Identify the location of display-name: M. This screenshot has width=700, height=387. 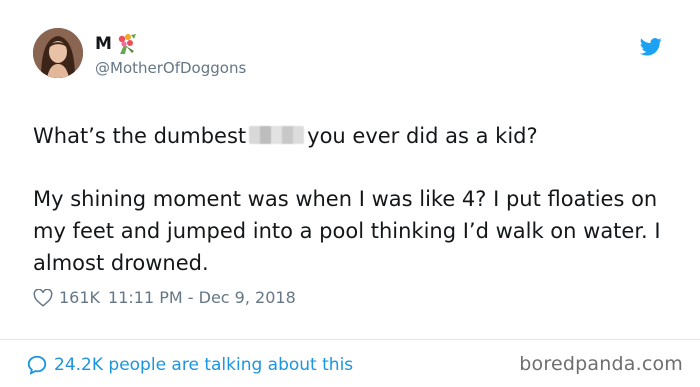
(116, 44).